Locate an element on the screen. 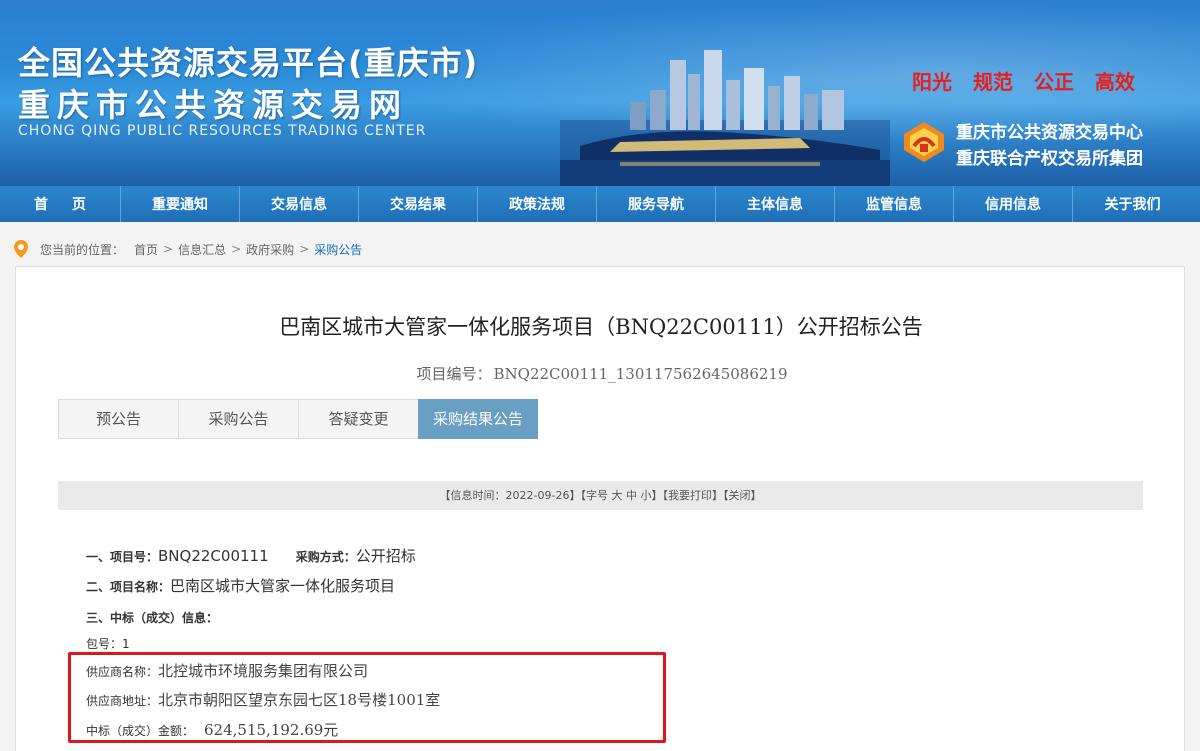 The width and height of the screenshot is (1200, 751). nav-item-policies: 政策法规 is located at coordinates (537, 204).